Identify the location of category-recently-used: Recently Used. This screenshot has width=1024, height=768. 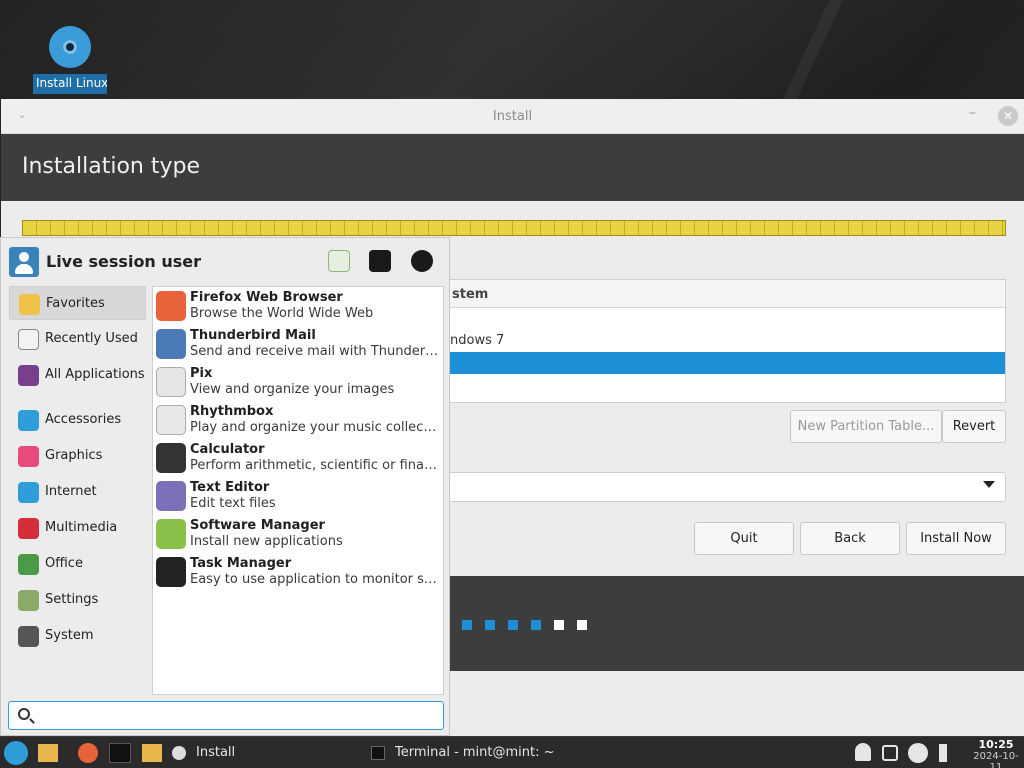
(77, 339).